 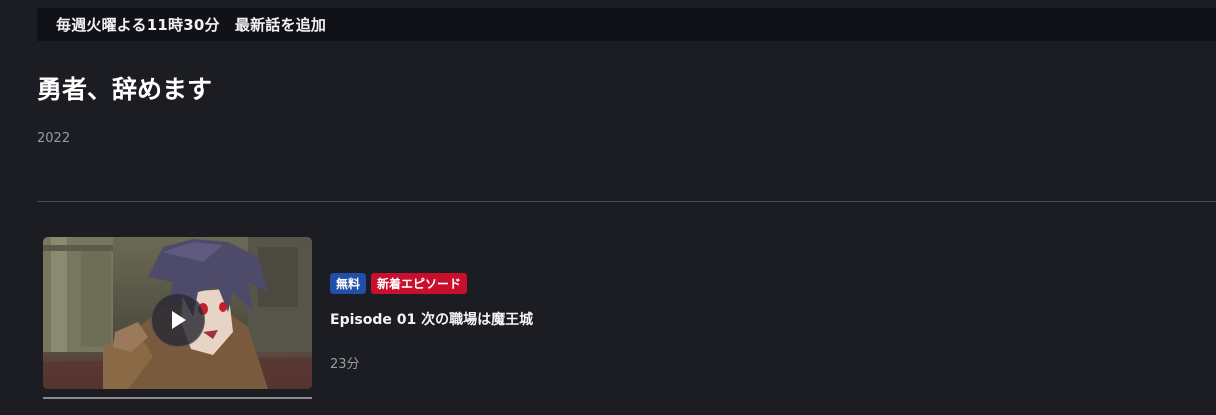 What do you see at coordinates (431, 319) in the screenshot?
I see `episode-title: Episode 01 次の職場は魔王城` at bounding box center [431, 319].